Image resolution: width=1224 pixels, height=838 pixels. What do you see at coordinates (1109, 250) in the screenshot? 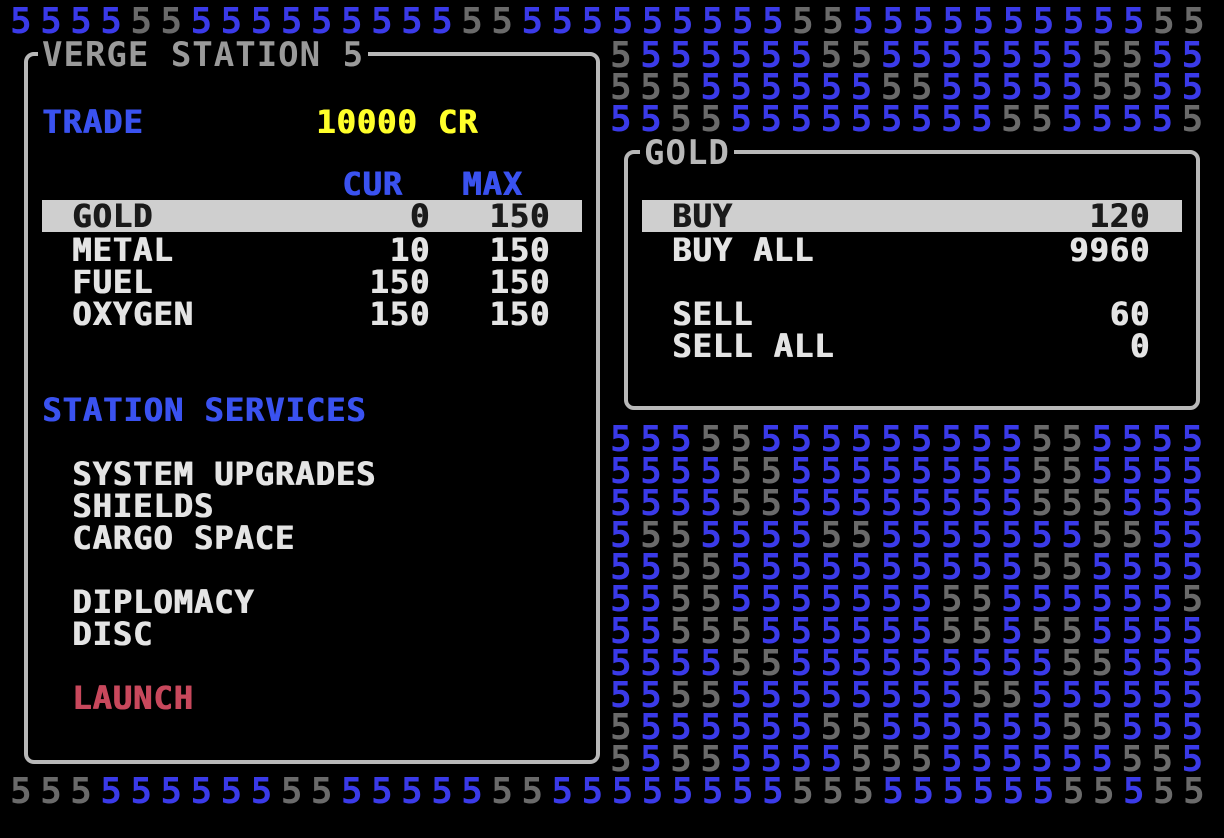
I see `action-value: 9960` at bounding box center [1109, 250].